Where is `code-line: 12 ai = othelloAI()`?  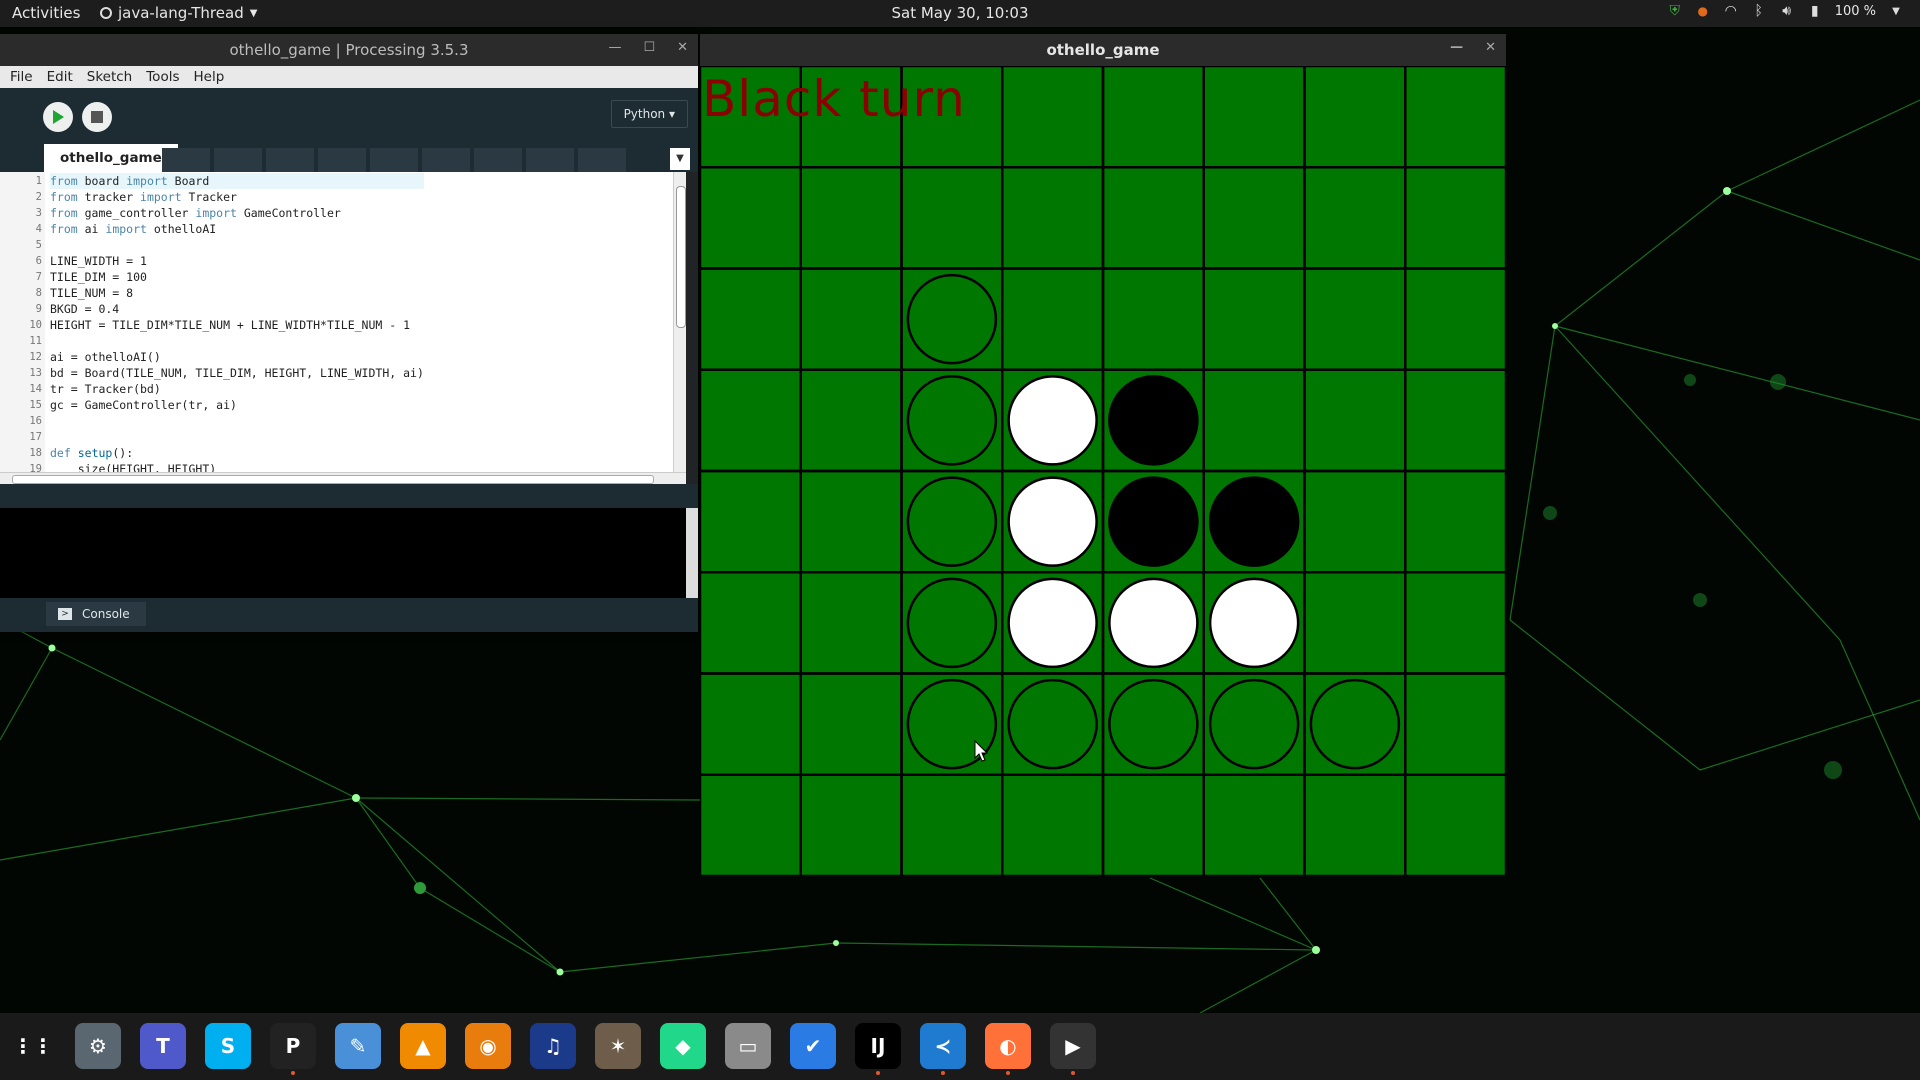
code-line: 12 ai = othelloAI() is located at coordinates (226, 357).